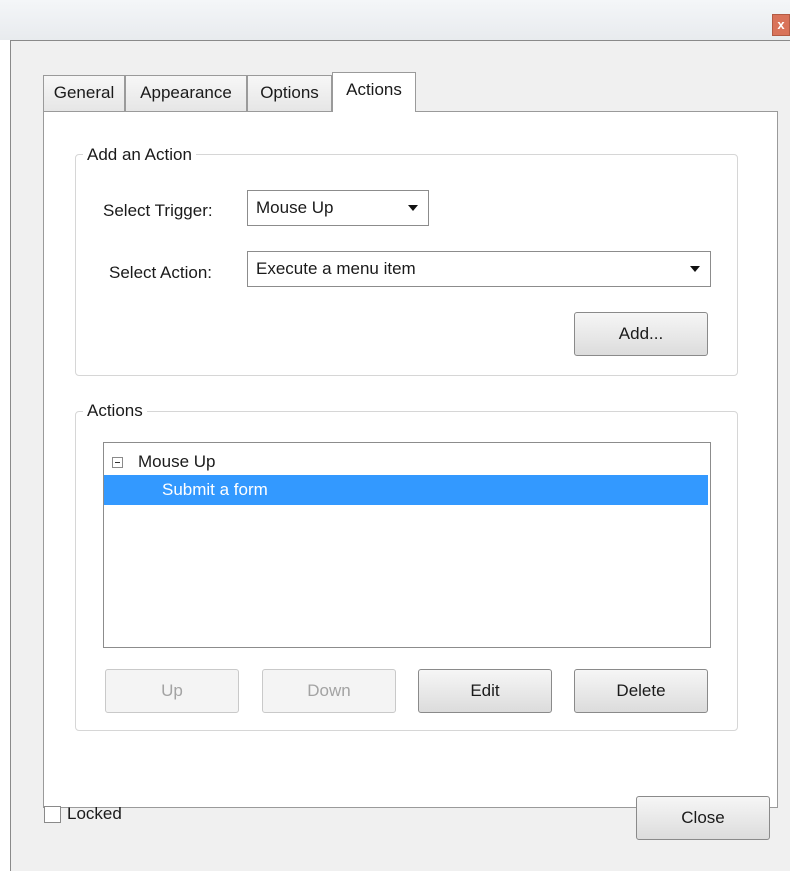 This screenshot has width=790, height=871. What do you see at coordinates (703, 818) in the screenshot?
I see `close-button: Close` at bounding box center [703, 818].